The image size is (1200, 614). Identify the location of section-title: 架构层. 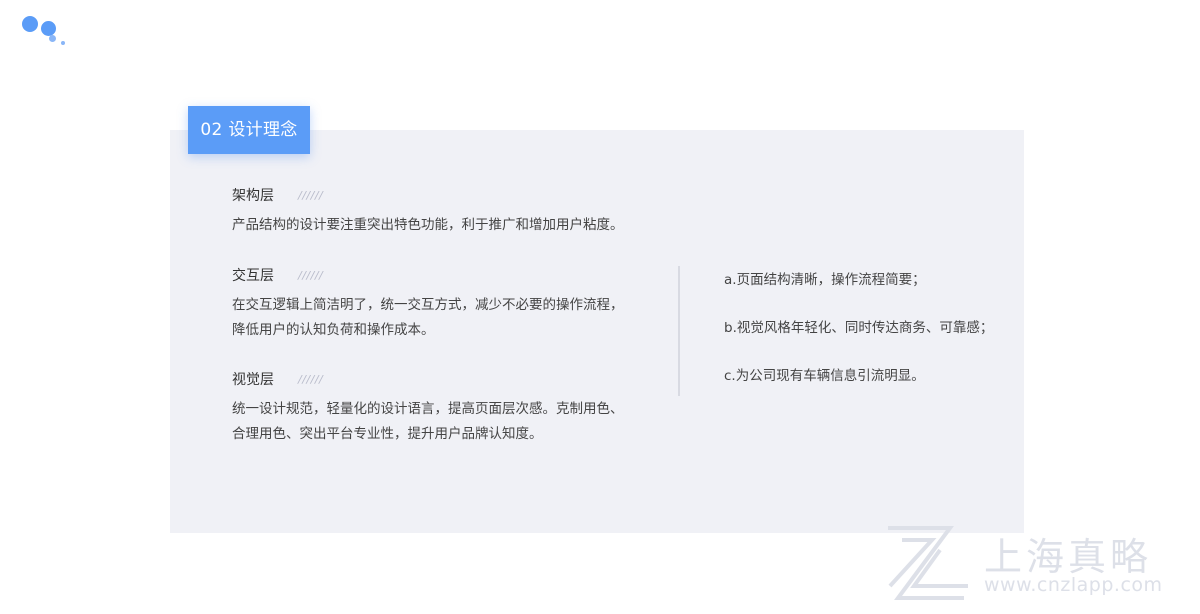
(253, 196).